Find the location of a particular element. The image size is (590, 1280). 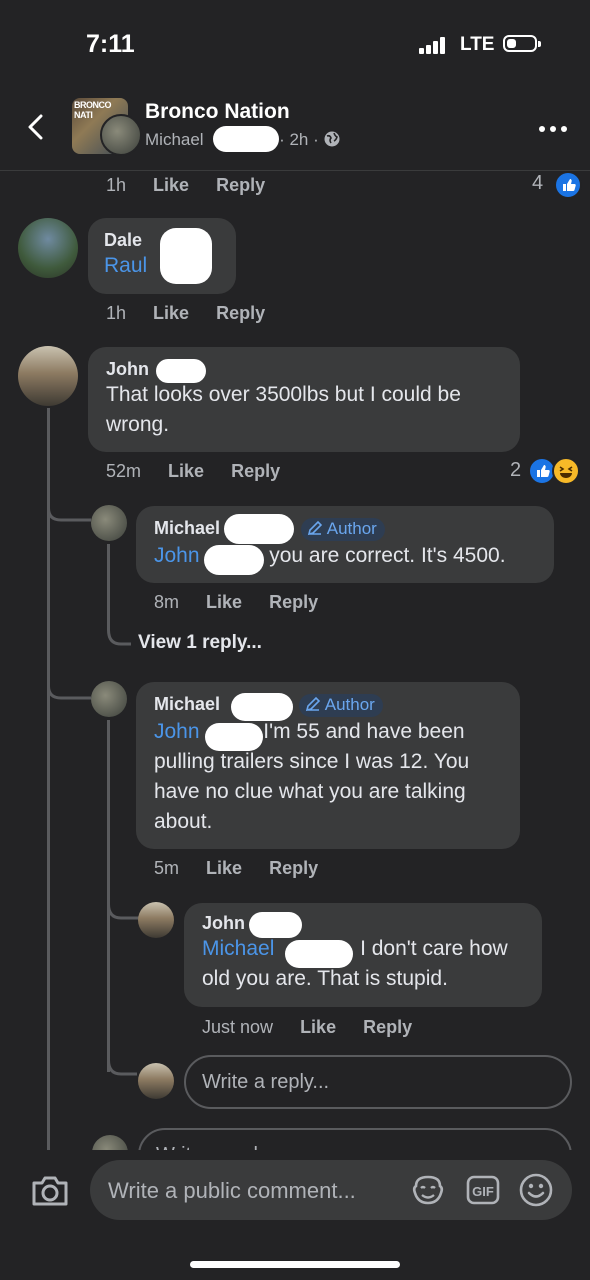

reaction-count: 4 is located at coordinates (537, 183).